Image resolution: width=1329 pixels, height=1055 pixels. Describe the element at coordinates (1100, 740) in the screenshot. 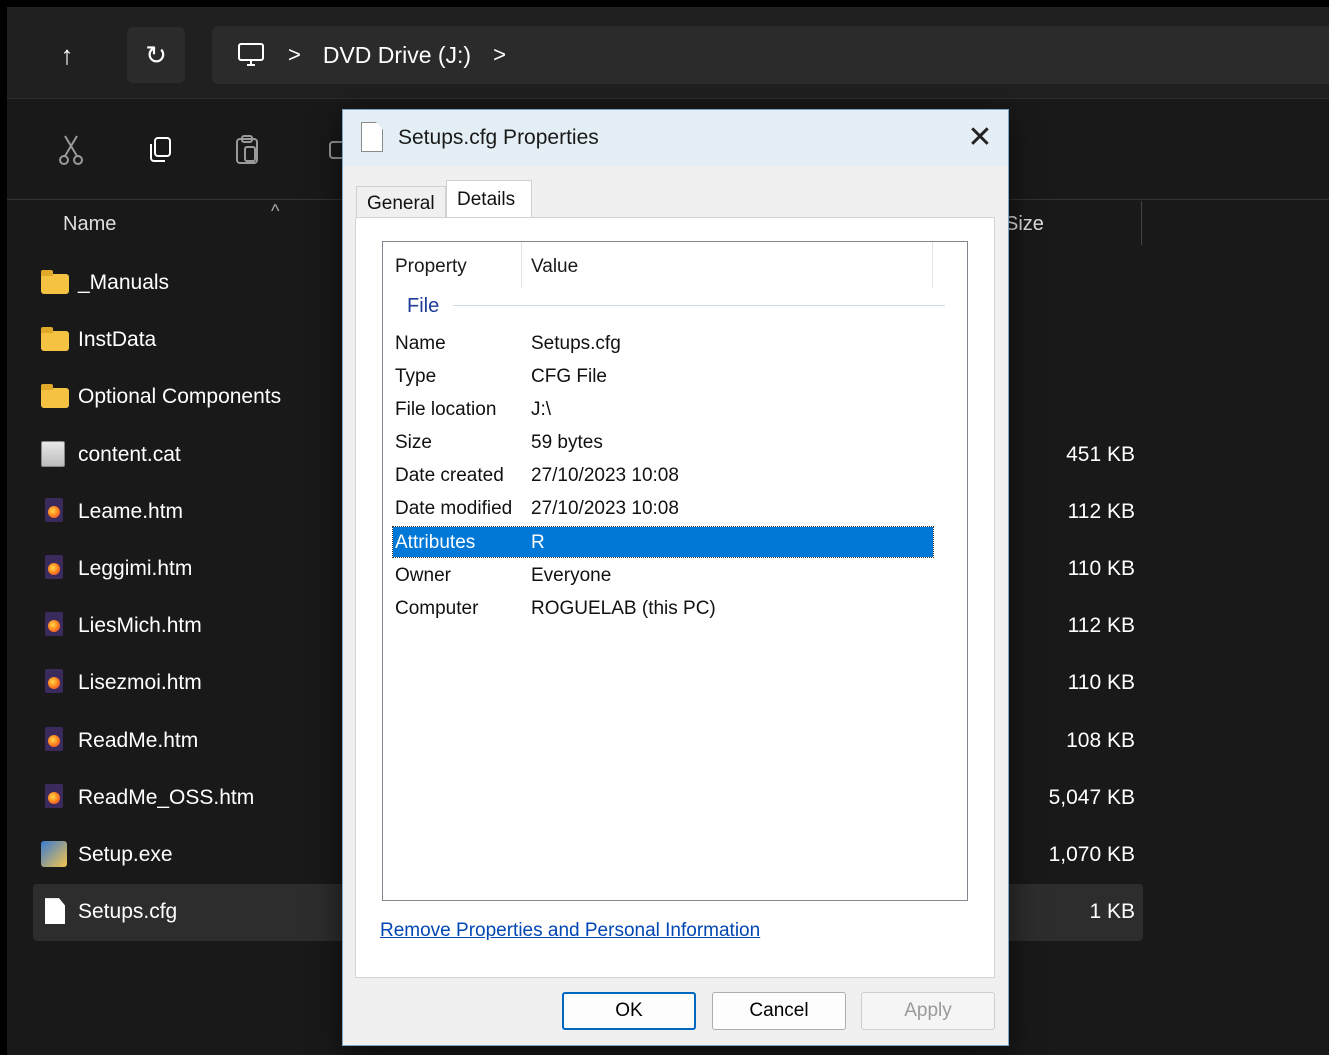

I see `file-size: 108 KB` at that location.